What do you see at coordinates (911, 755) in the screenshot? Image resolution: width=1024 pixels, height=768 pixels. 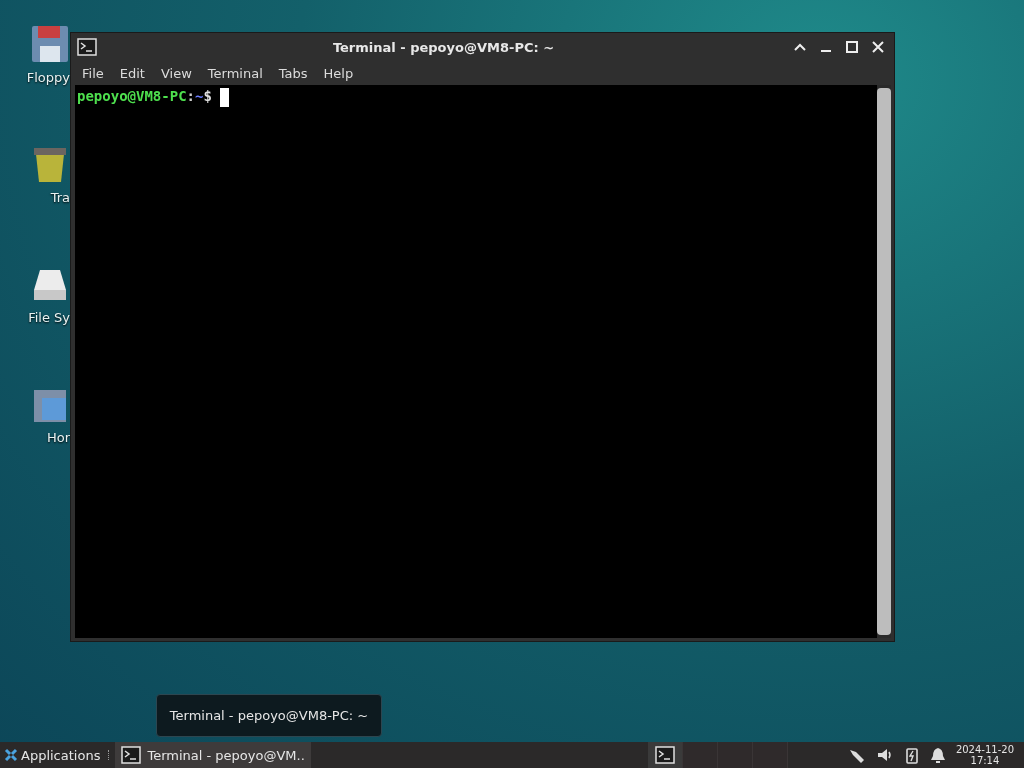 I see `battery-icon` at bounding box center [911, 755].